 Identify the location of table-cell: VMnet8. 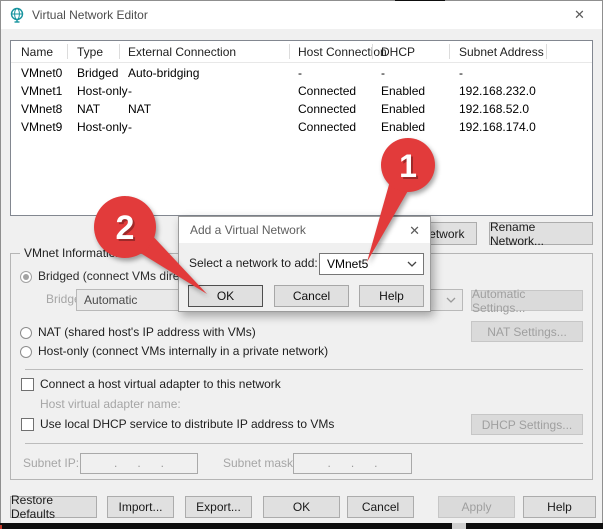
(42, 109).